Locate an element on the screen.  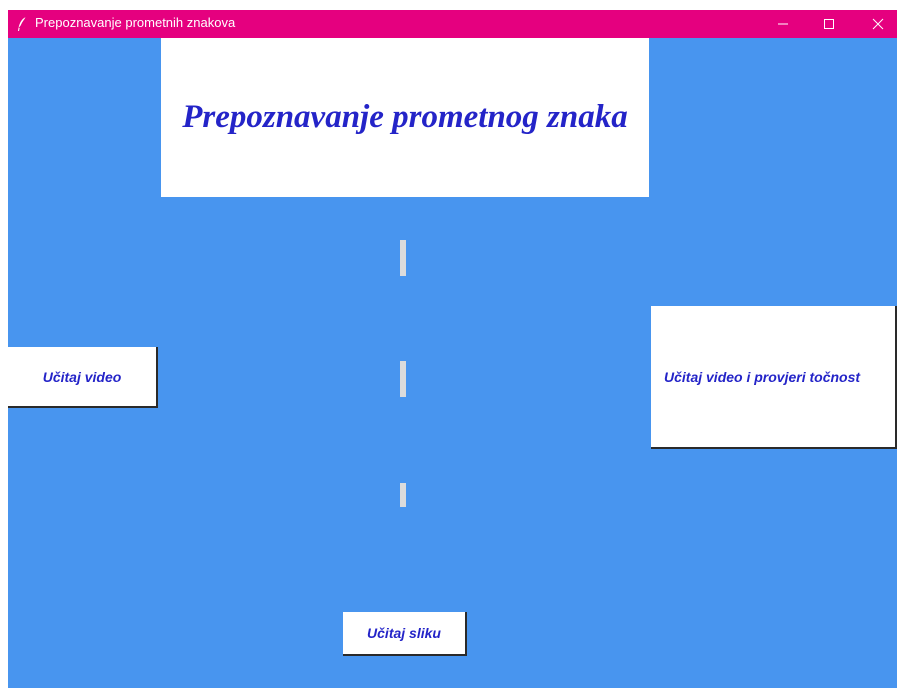
maximize-button is located at coordinates (829, 24).